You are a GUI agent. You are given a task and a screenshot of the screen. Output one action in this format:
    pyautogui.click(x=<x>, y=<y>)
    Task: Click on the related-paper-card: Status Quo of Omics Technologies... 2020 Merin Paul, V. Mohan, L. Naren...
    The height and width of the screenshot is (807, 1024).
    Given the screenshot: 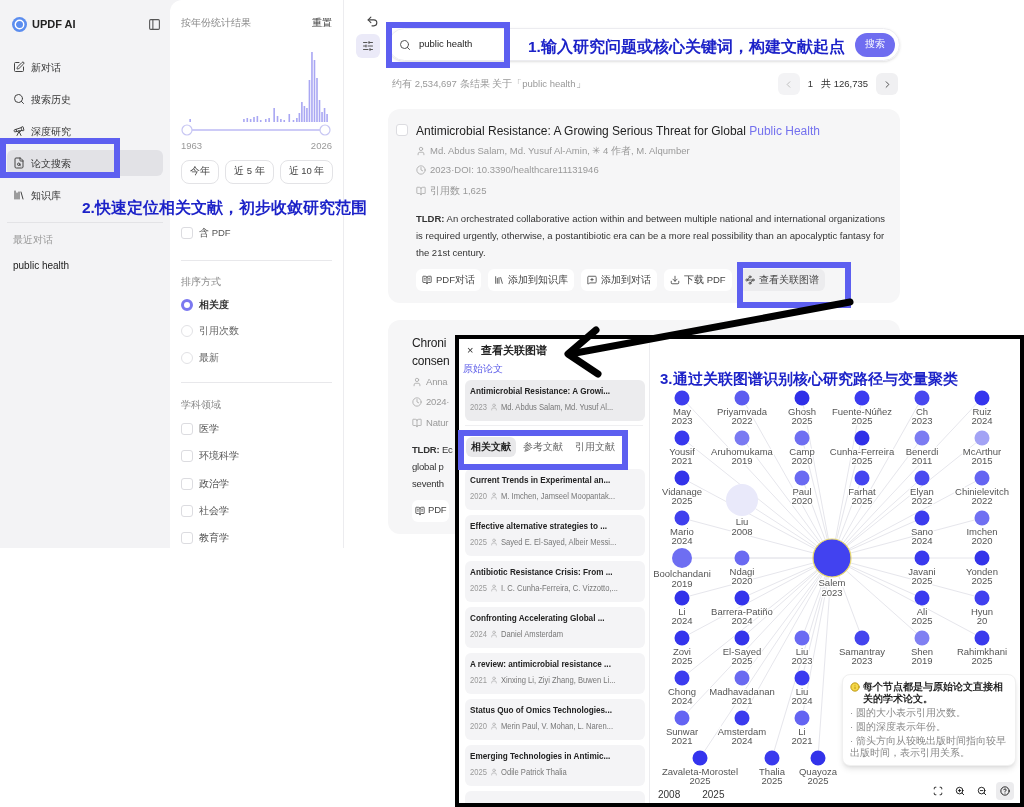 What is the action you would take?
    pyautogui.click(x=555, y=719)
    